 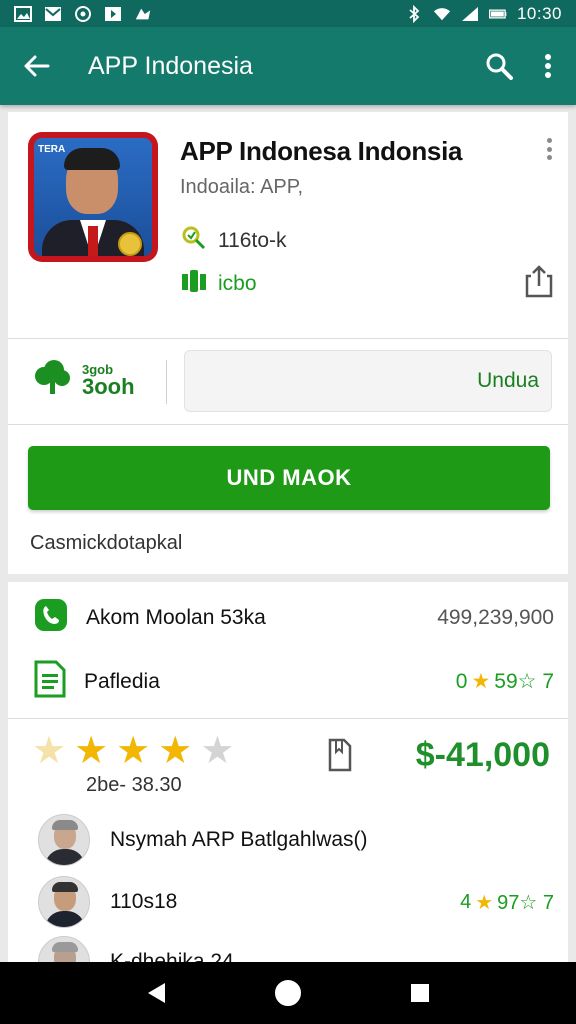 What do you see at coordinates (134, 785) in the screenshot?
I see `rating-subtext: 2be- 38.30` at bounding box center [134, 785].